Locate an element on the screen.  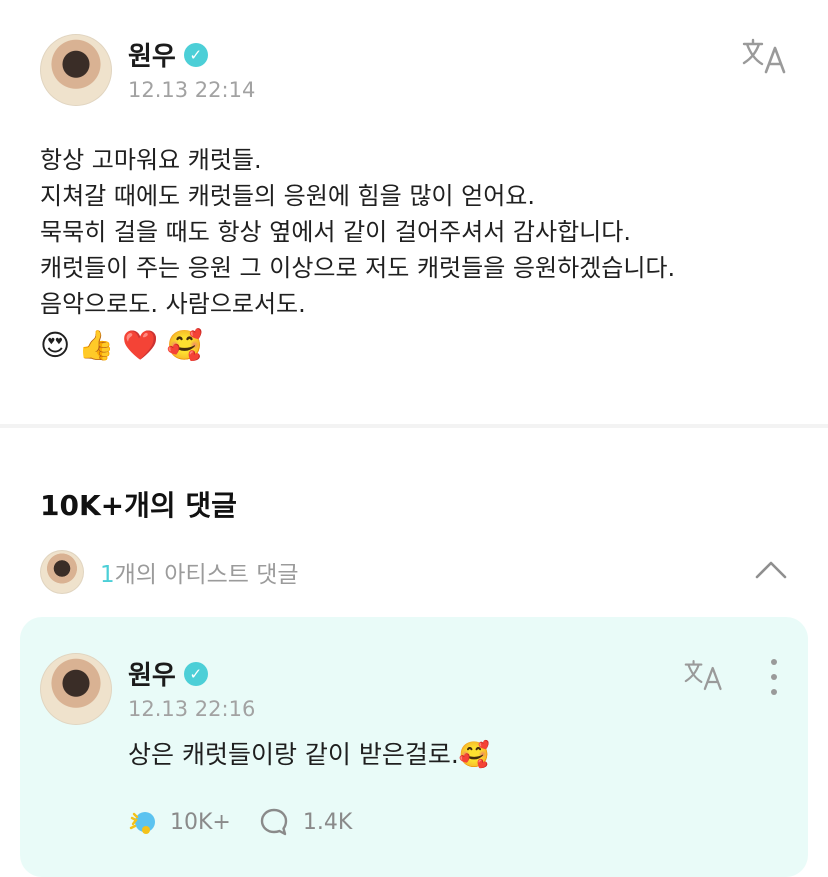
post-text-line: 캐럿들이 주는 응원 그 이상으로 저도 캐럿들을 응원하겠습니다. is located at coordinates (358, 268).